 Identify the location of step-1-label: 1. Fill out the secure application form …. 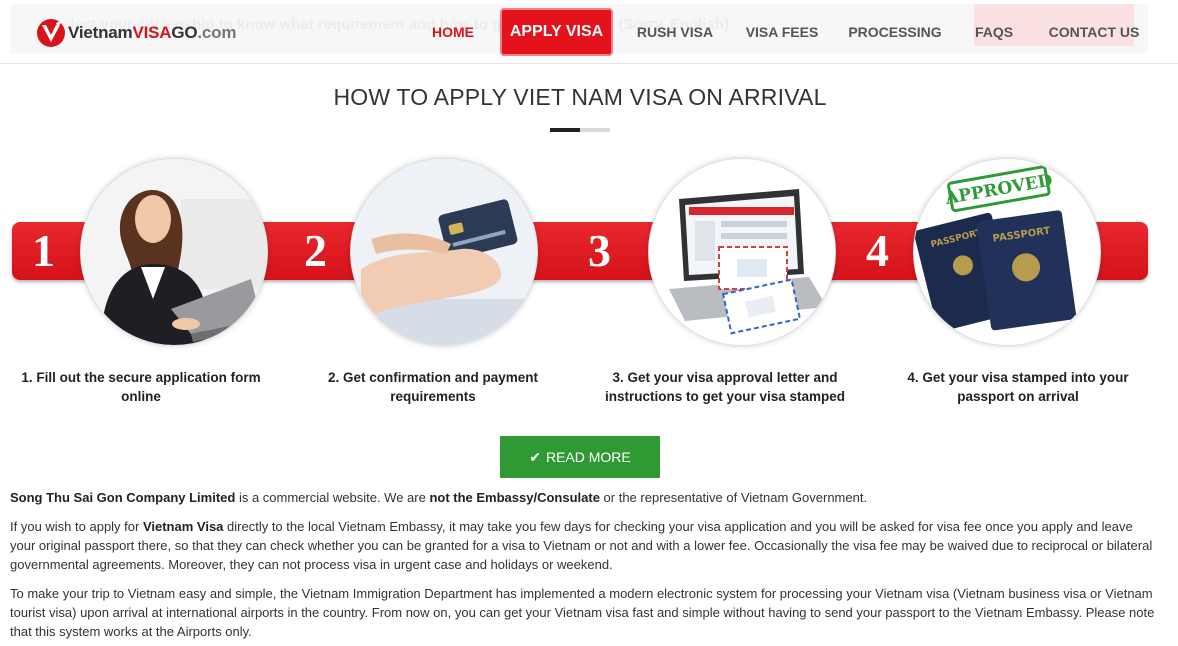
(141, 387).